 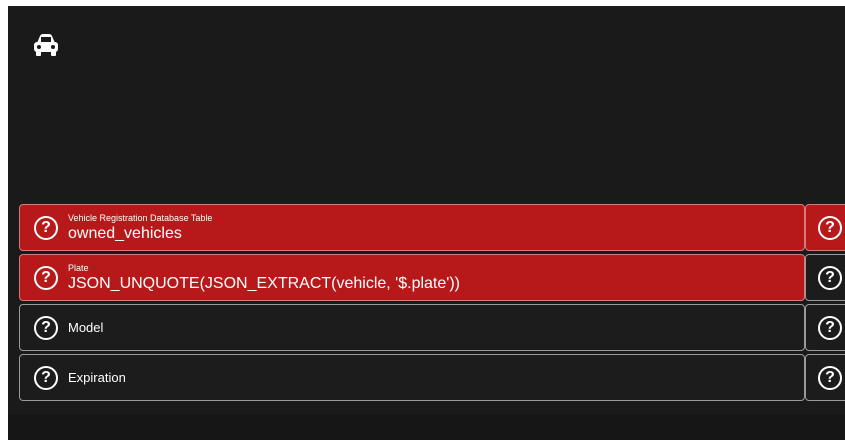 What do you see at coordinates (412, 377) in the screenshot?
I see `expiration-field: ? Expiration` at bounding box center [412, 377].